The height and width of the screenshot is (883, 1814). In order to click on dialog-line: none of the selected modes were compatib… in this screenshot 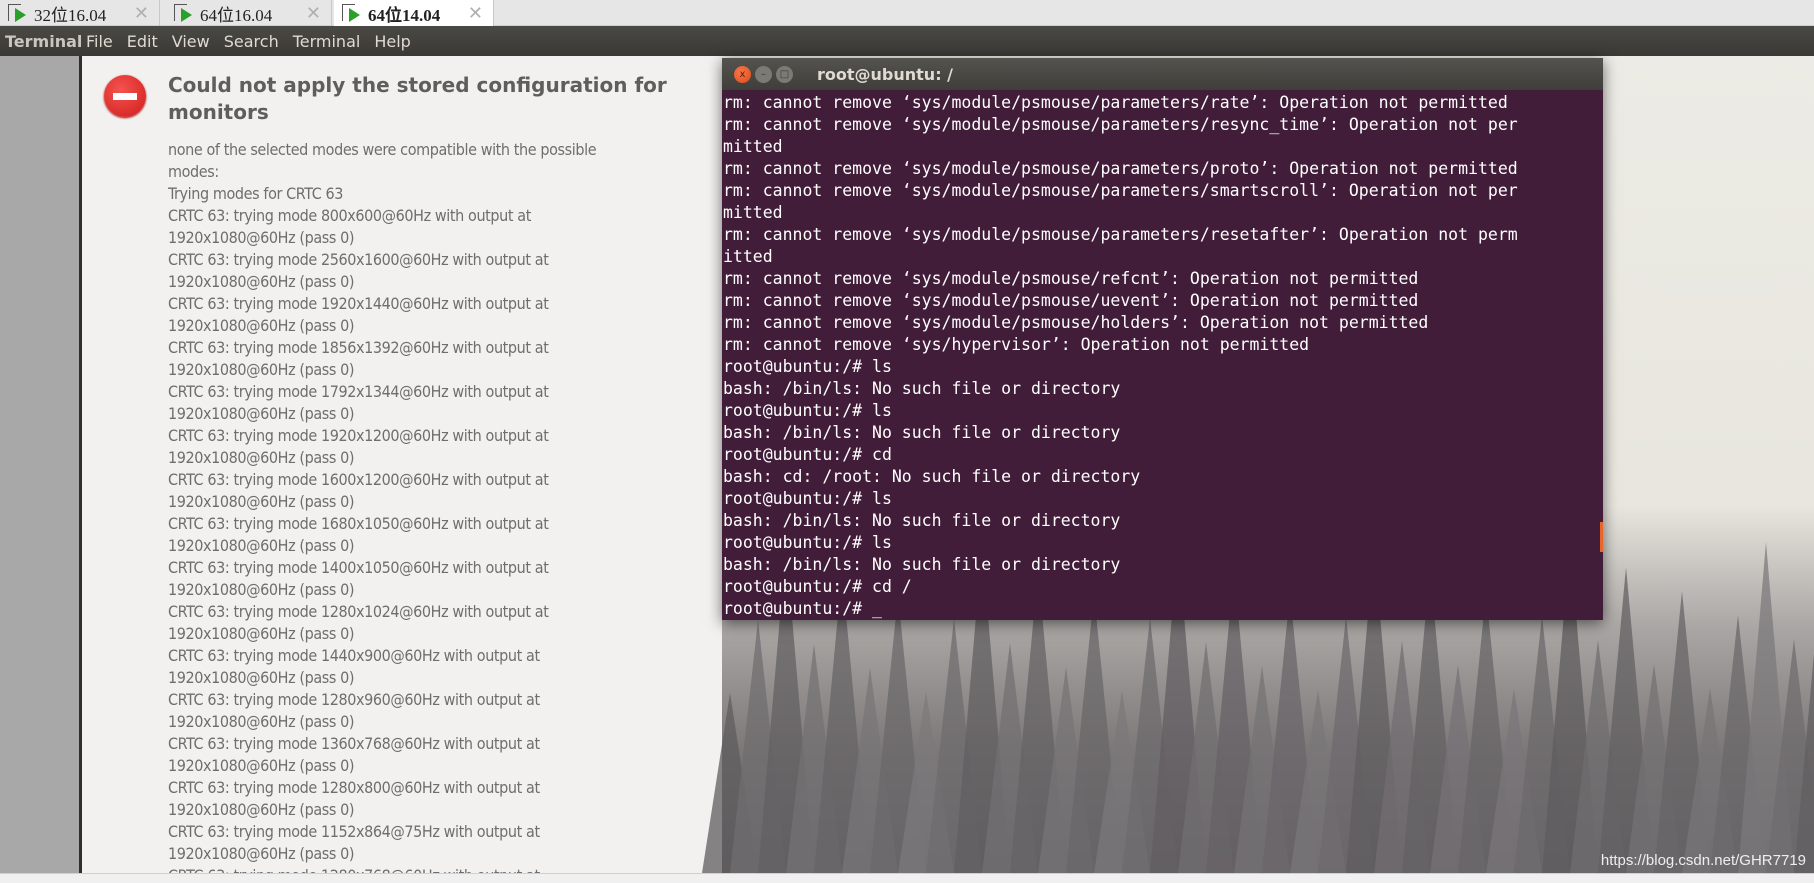, I will do `click(382, 149)`.